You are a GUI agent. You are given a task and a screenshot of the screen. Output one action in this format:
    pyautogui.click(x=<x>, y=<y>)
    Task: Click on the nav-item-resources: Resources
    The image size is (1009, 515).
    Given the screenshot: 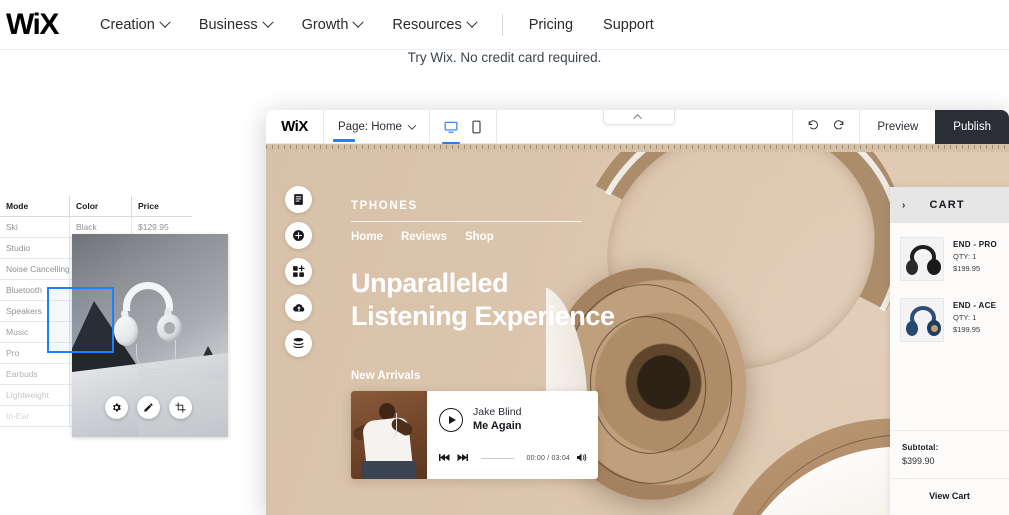 What is the action you would take?
    pyautogui.click(x=435, y=24)
    